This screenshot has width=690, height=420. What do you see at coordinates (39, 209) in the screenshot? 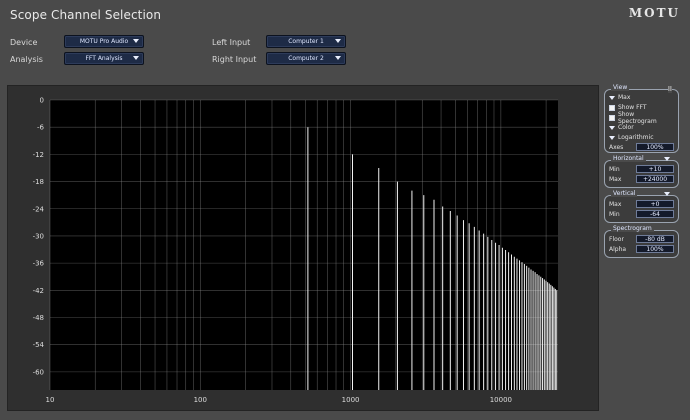
I see `y-tick-label: -24` at bounding box center [39, 209].